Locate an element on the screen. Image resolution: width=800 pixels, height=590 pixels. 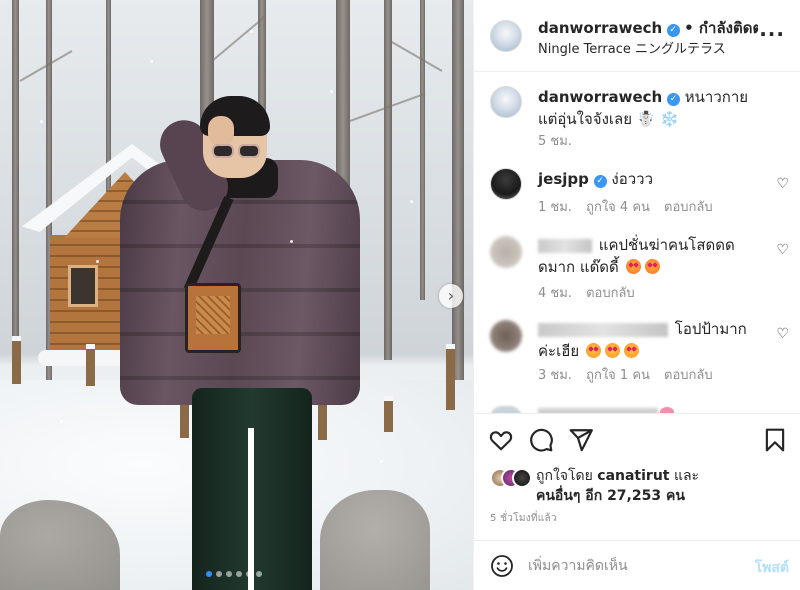
chevron-right-icon: › is located at coordinates (451, 295).